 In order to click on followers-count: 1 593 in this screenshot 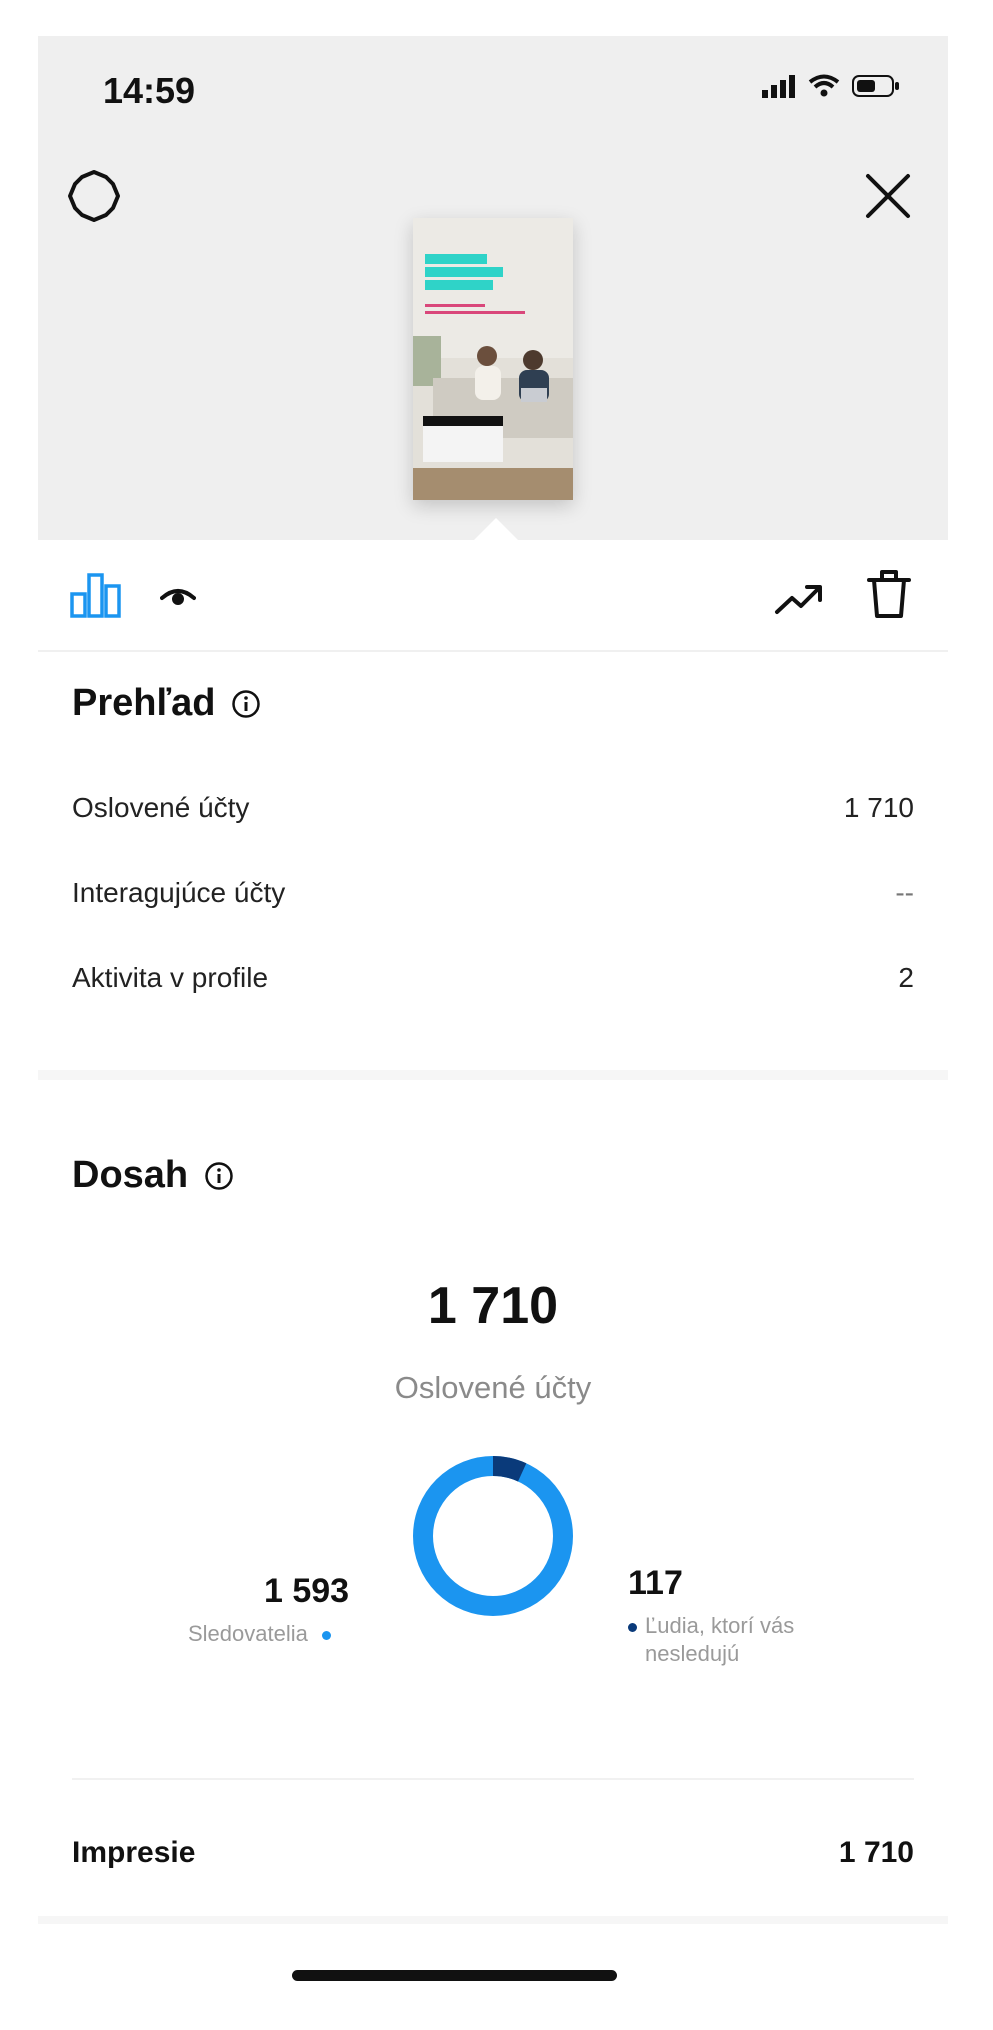, I will do `click(307, 1591)`.